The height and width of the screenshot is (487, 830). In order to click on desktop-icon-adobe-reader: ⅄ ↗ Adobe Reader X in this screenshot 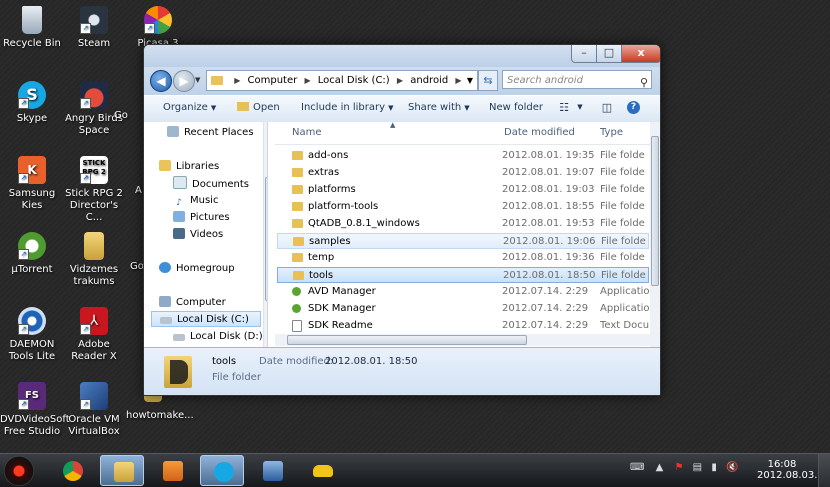, I will do `click(94, 335)`.